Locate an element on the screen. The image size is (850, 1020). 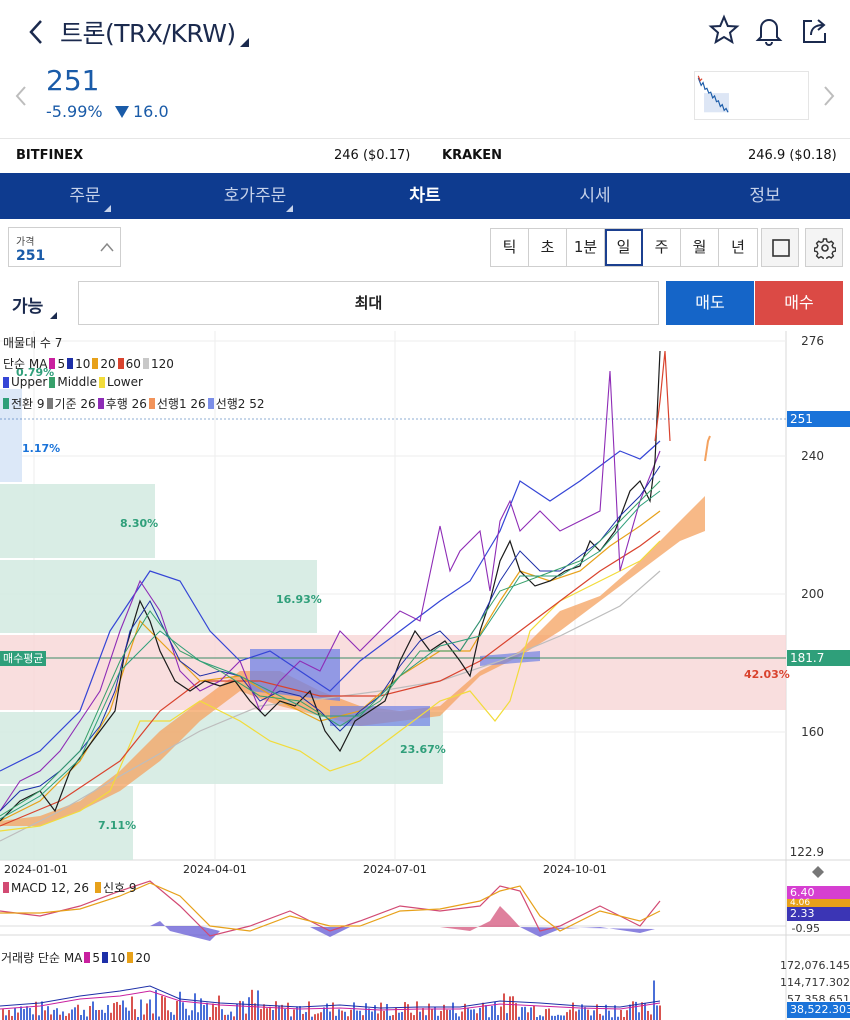
price-summary: 251 -5.99% 16.0 is located at coordinates (425, 100).